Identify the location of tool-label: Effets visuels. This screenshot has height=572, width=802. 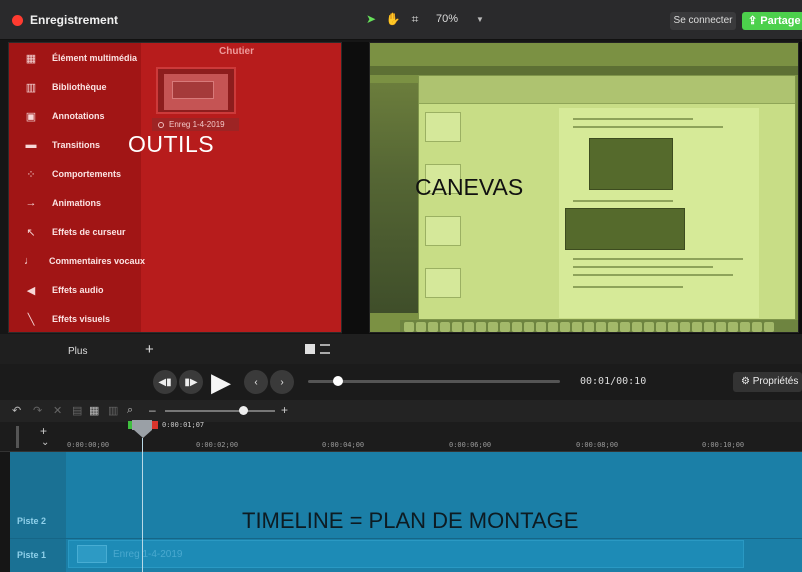
(81, 319).